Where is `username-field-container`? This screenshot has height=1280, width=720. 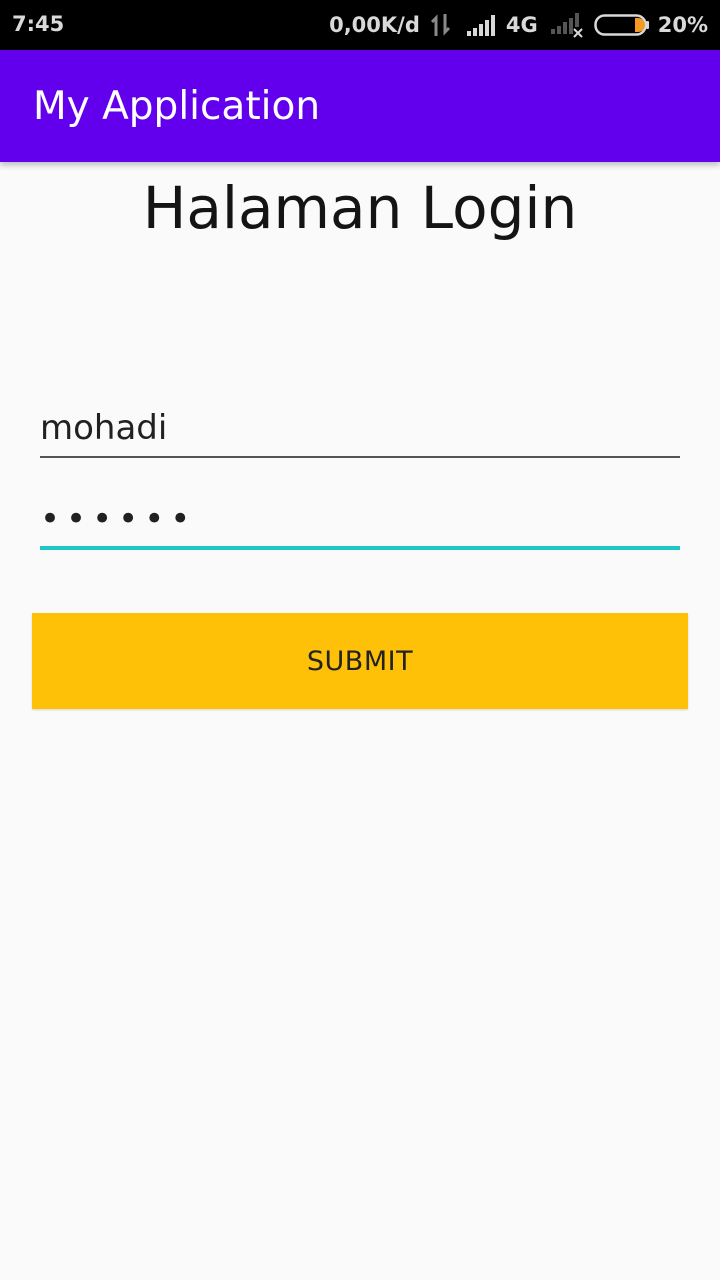
username-field-container is located at coordinates (360, 429).